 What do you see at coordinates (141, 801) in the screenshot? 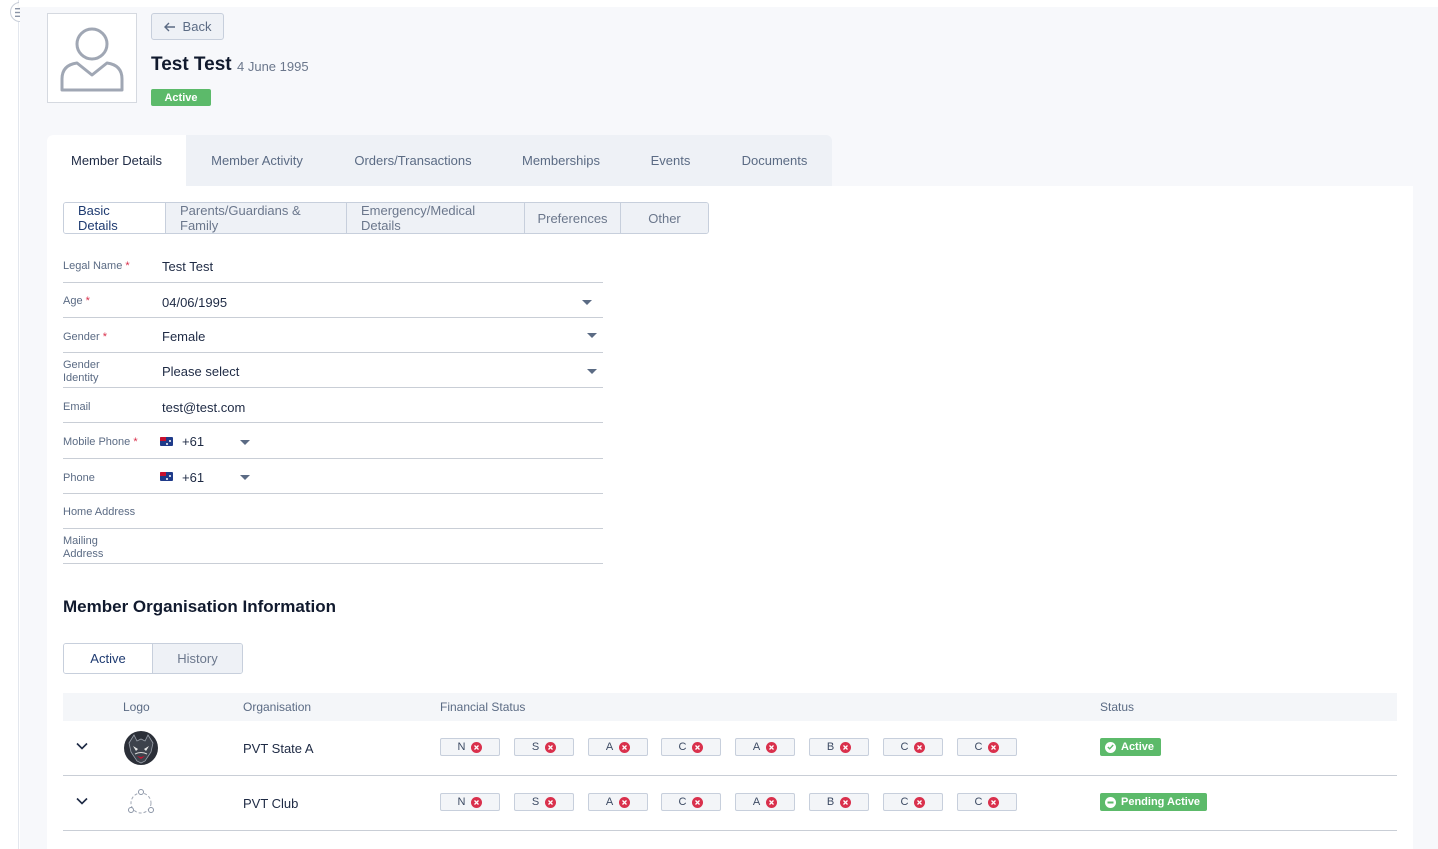
I see `club-logo-icon` at bounding box center [141, 801].